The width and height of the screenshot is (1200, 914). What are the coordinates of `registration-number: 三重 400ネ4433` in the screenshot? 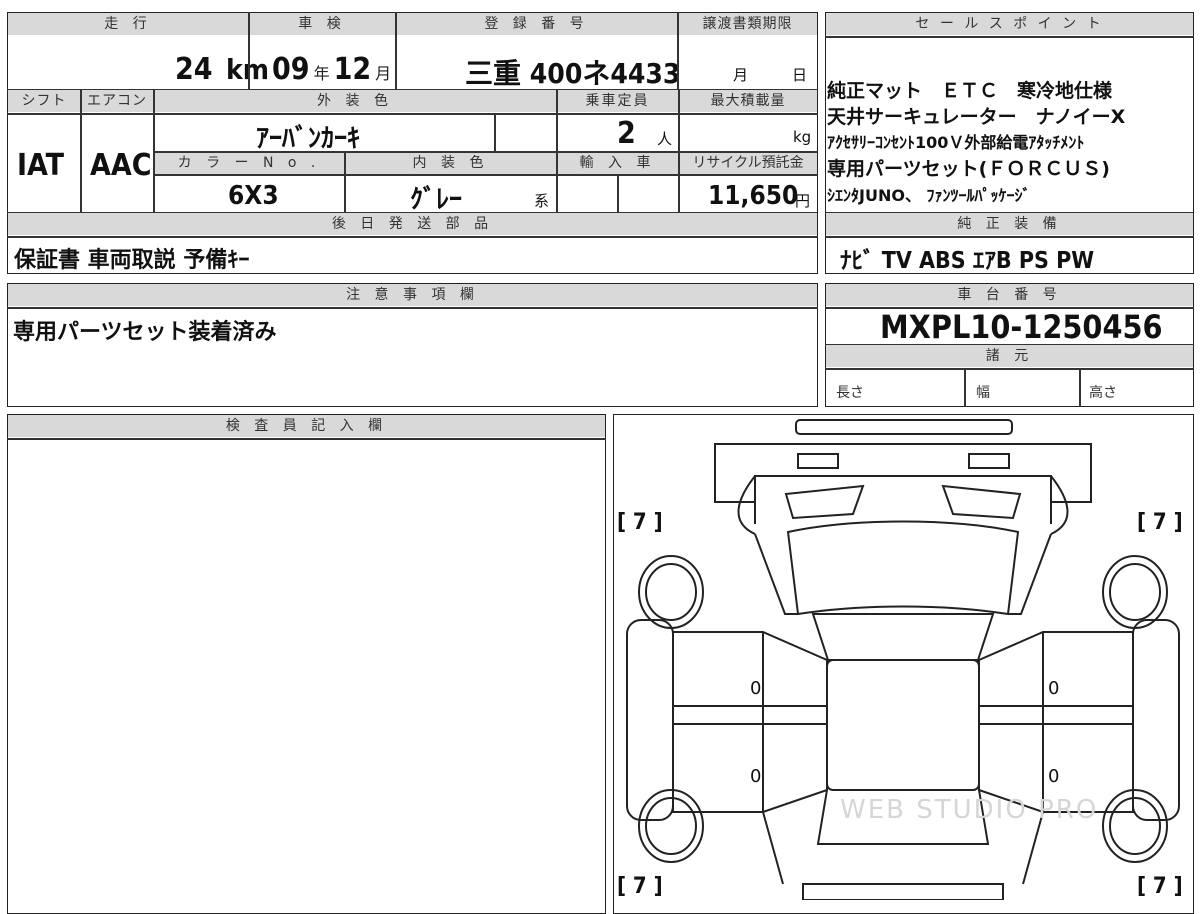 It's located at (573, 73).